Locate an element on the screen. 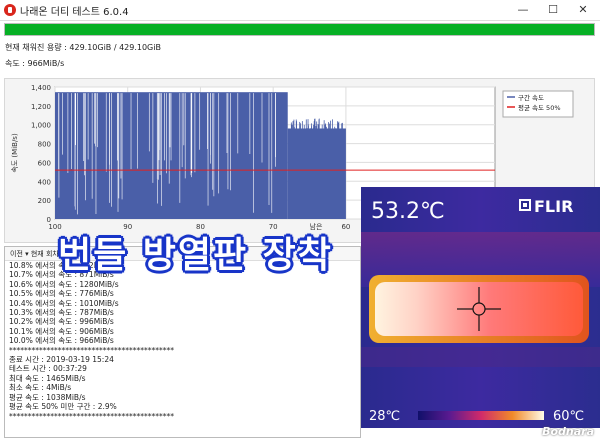 The height and width of the screenshot is (438, 600). flir-brand: FLIR is located at coordinates (553, 206).